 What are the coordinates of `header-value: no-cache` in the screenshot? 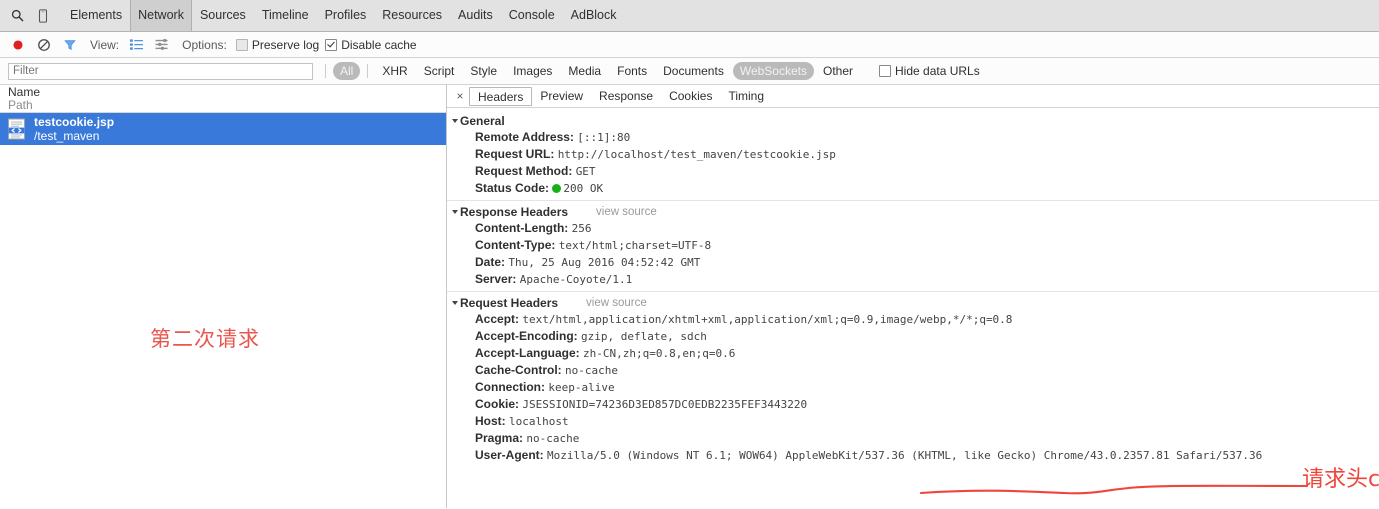 It's located at (553, 438).